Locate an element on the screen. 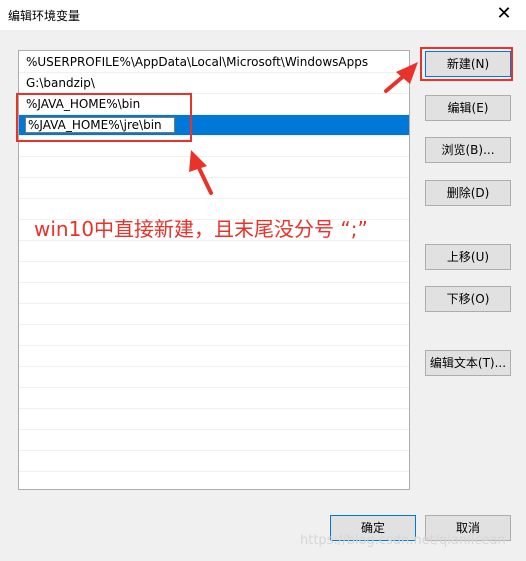 The width and height of the screenshot is (526, 561). arrow-to-new-button-icon is located at coordinates (401, 77).